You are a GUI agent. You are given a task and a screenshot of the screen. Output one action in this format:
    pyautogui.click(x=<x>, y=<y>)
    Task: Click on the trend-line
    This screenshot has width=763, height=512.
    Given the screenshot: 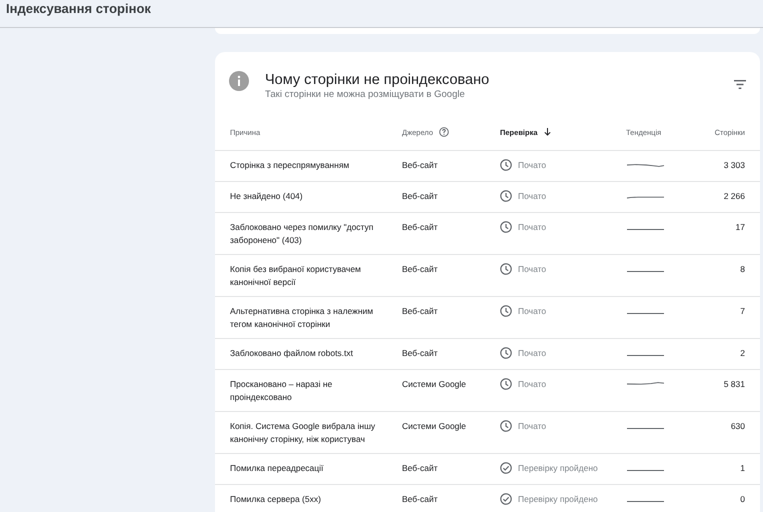 What is the action you would take?
    pyautogui.click(x=646, y=165)
    